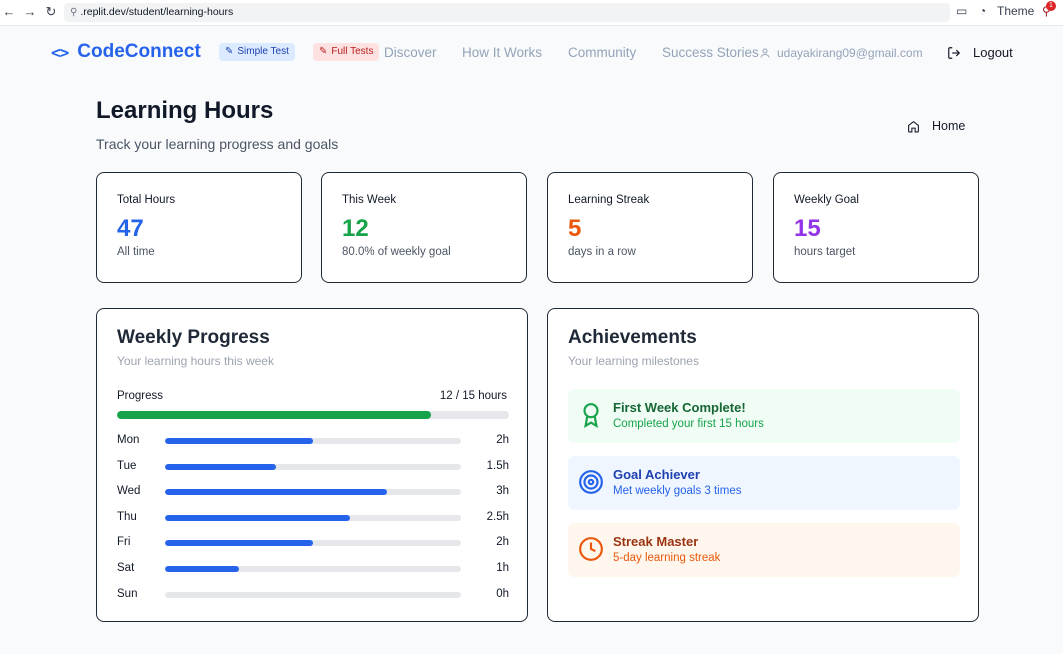 The image size is (1063, 654). Describe the element at coordinates (667, 558) in the screenshot. I see `achievement-desc: 5-day learning streak` at that location.